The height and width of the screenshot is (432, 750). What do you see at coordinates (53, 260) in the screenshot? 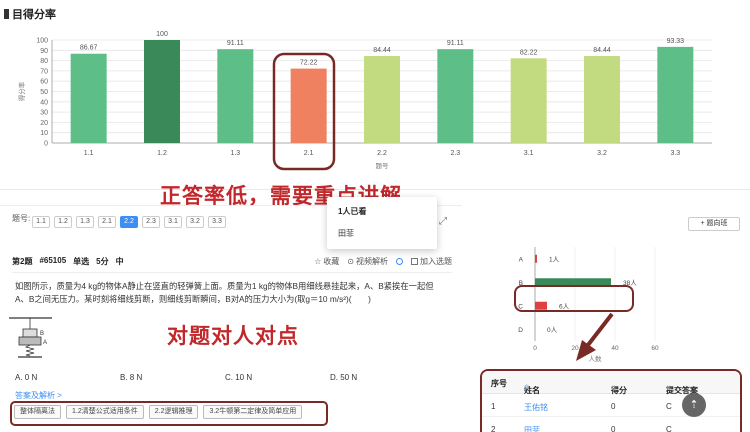
I see `question-id: #65105` at bounding box center [53, 260].